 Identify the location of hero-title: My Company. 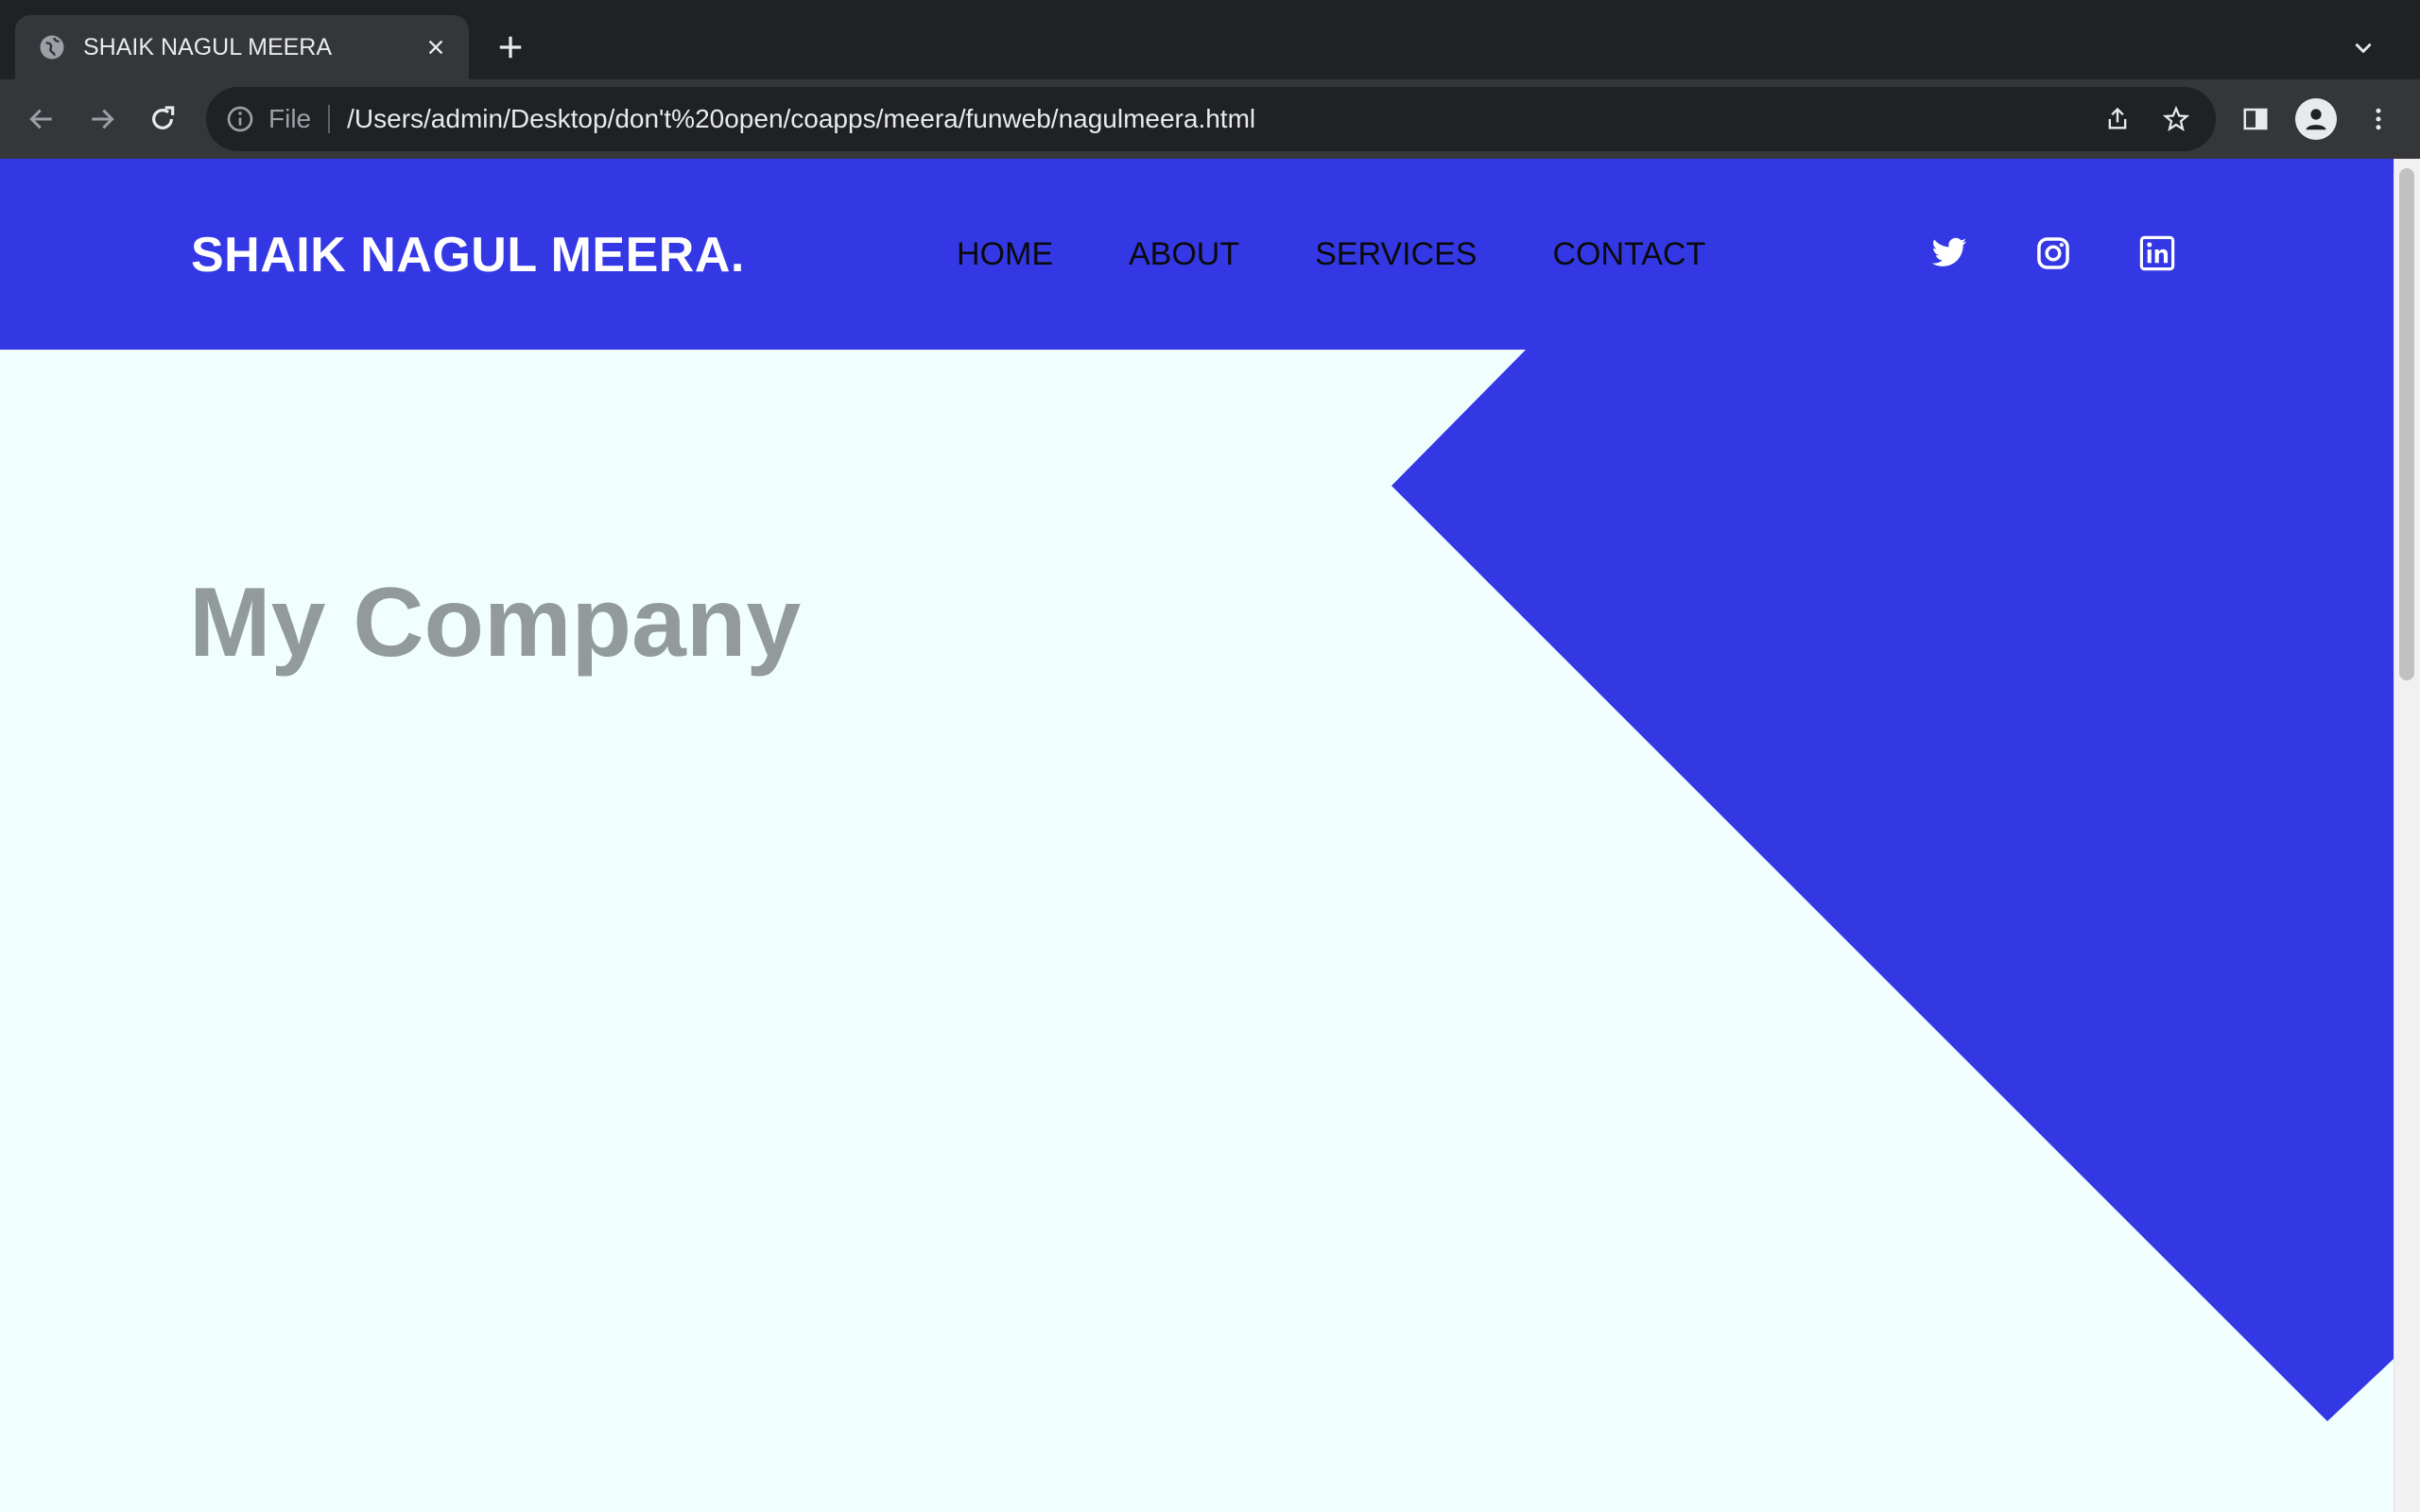
(495, 623).